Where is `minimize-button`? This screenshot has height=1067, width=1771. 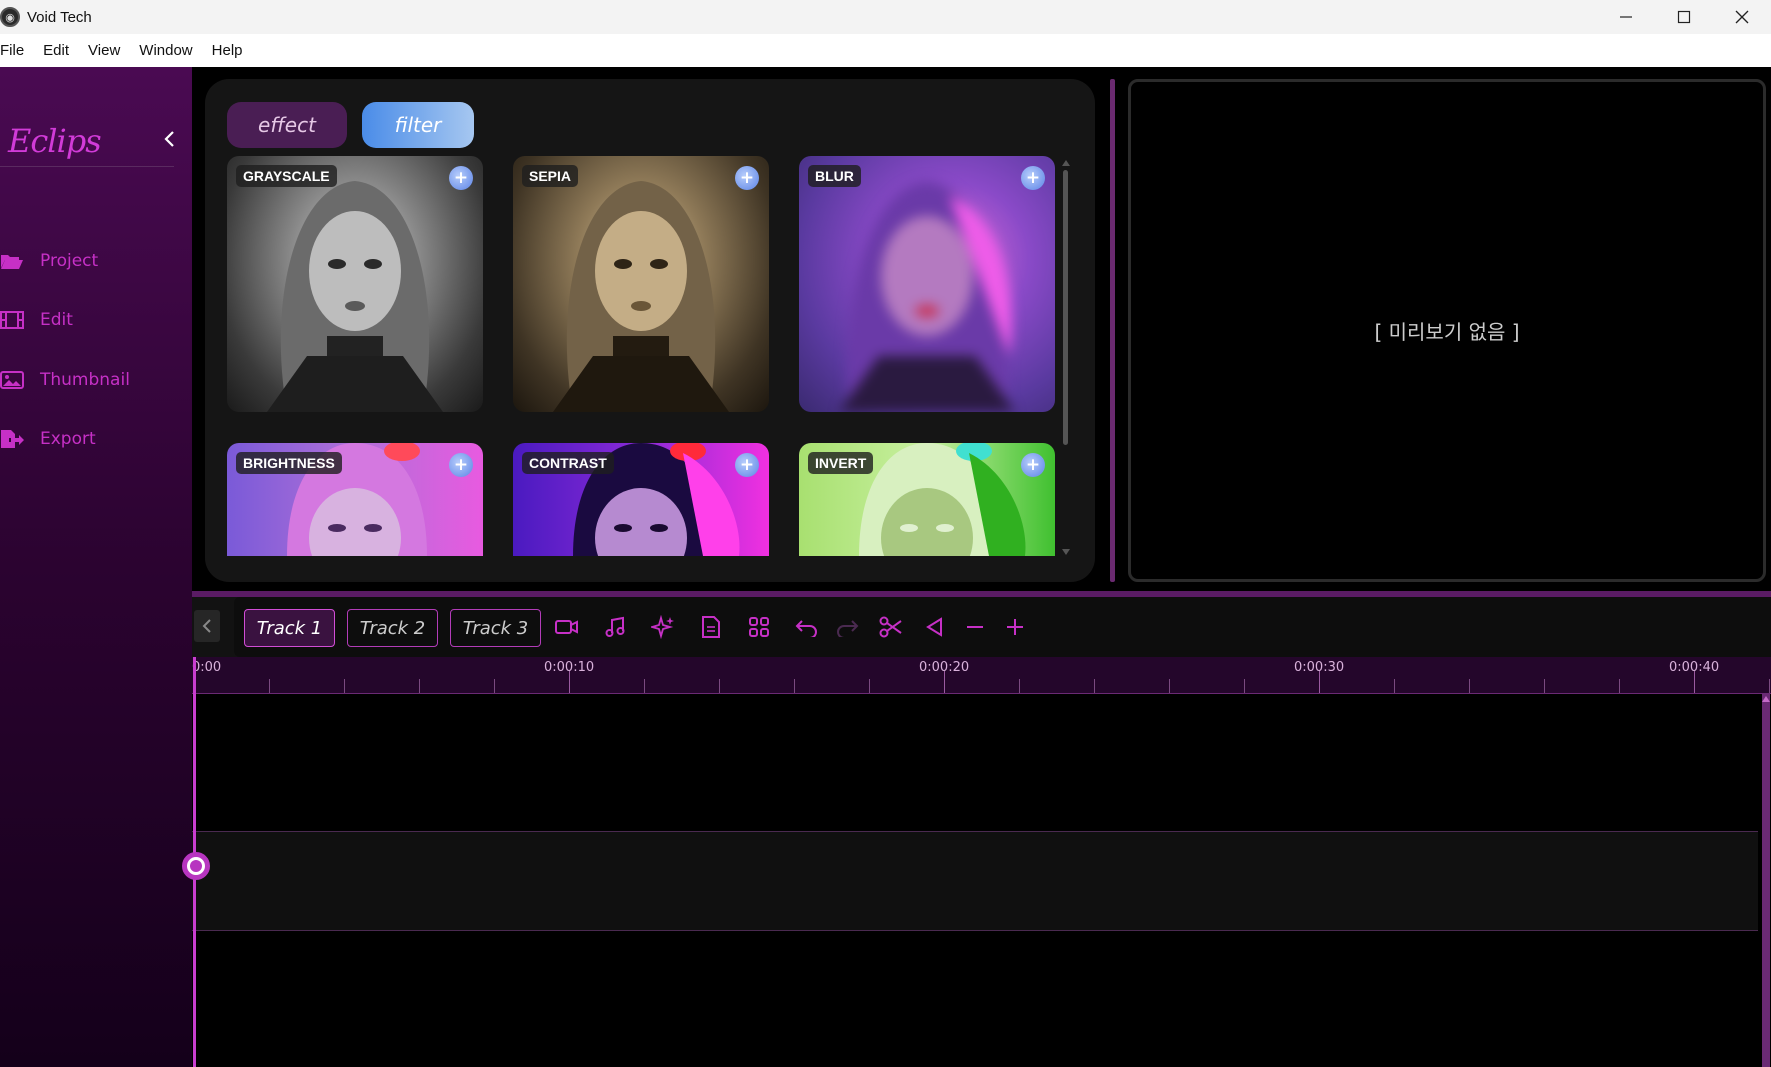 minimize-button is located at coordinates (1626, 17).